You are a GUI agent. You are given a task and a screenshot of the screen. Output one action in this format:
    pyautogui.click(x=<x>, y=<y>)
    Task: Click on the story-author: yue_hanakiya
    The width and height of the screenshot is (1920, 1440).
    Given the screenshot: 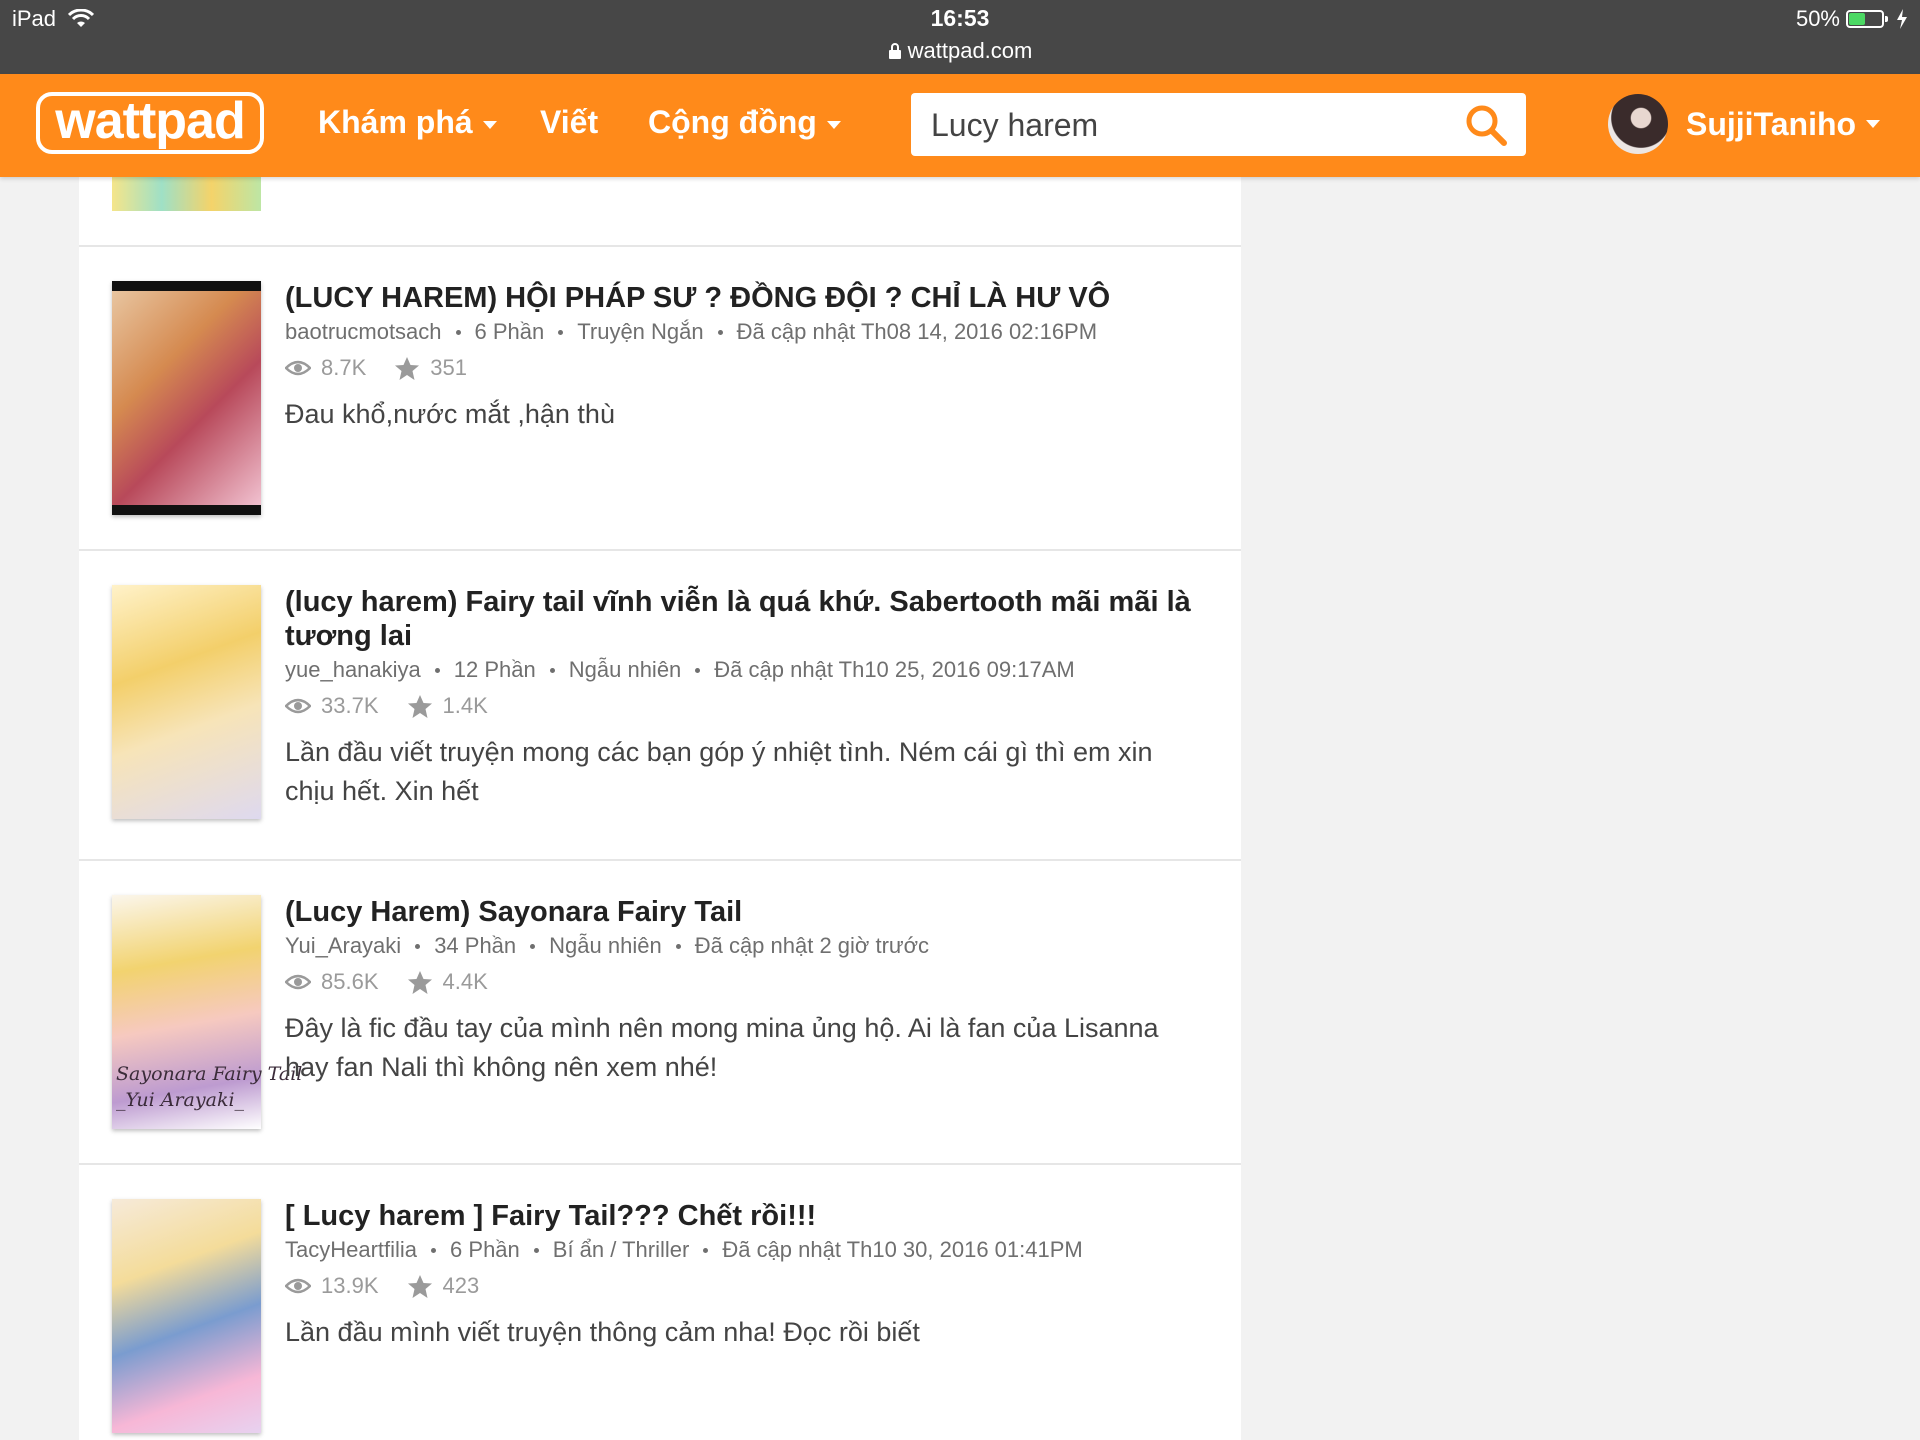 What is the action you would take?
    pyautogui.click(x=353, y=670)
    